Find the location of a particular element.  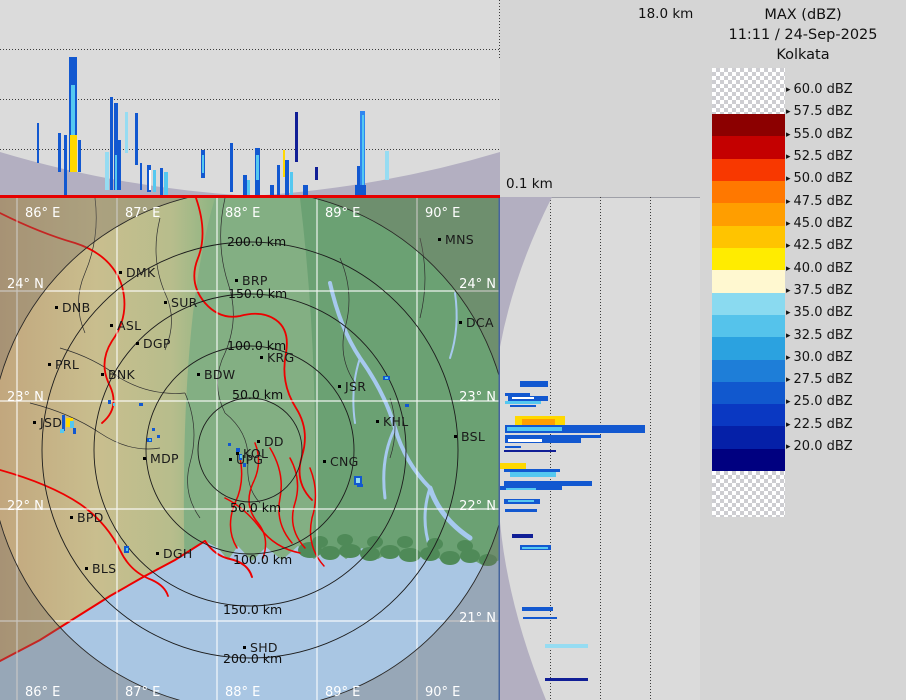

city-marker: MNS is located at coordinates (456, 239).